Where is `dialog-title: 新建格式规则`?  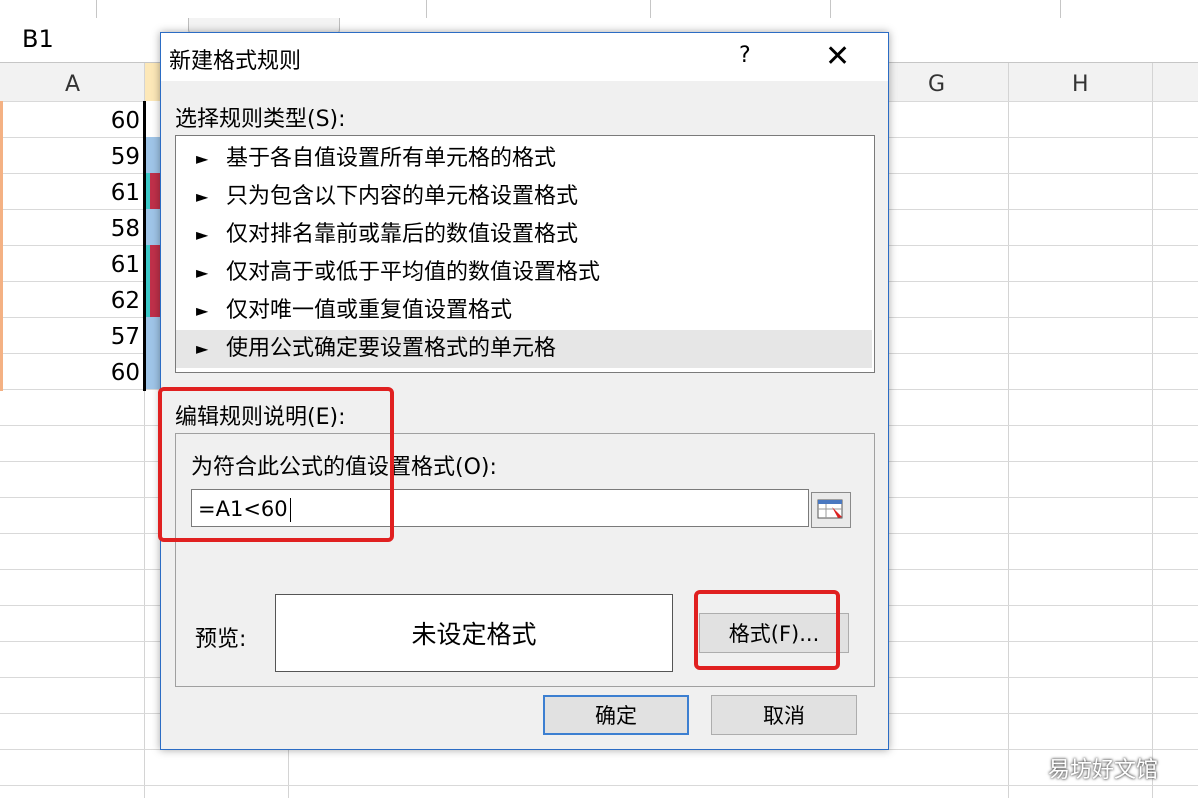
dialog-title: 新建格式规则 is located at coordinates (235, 61).